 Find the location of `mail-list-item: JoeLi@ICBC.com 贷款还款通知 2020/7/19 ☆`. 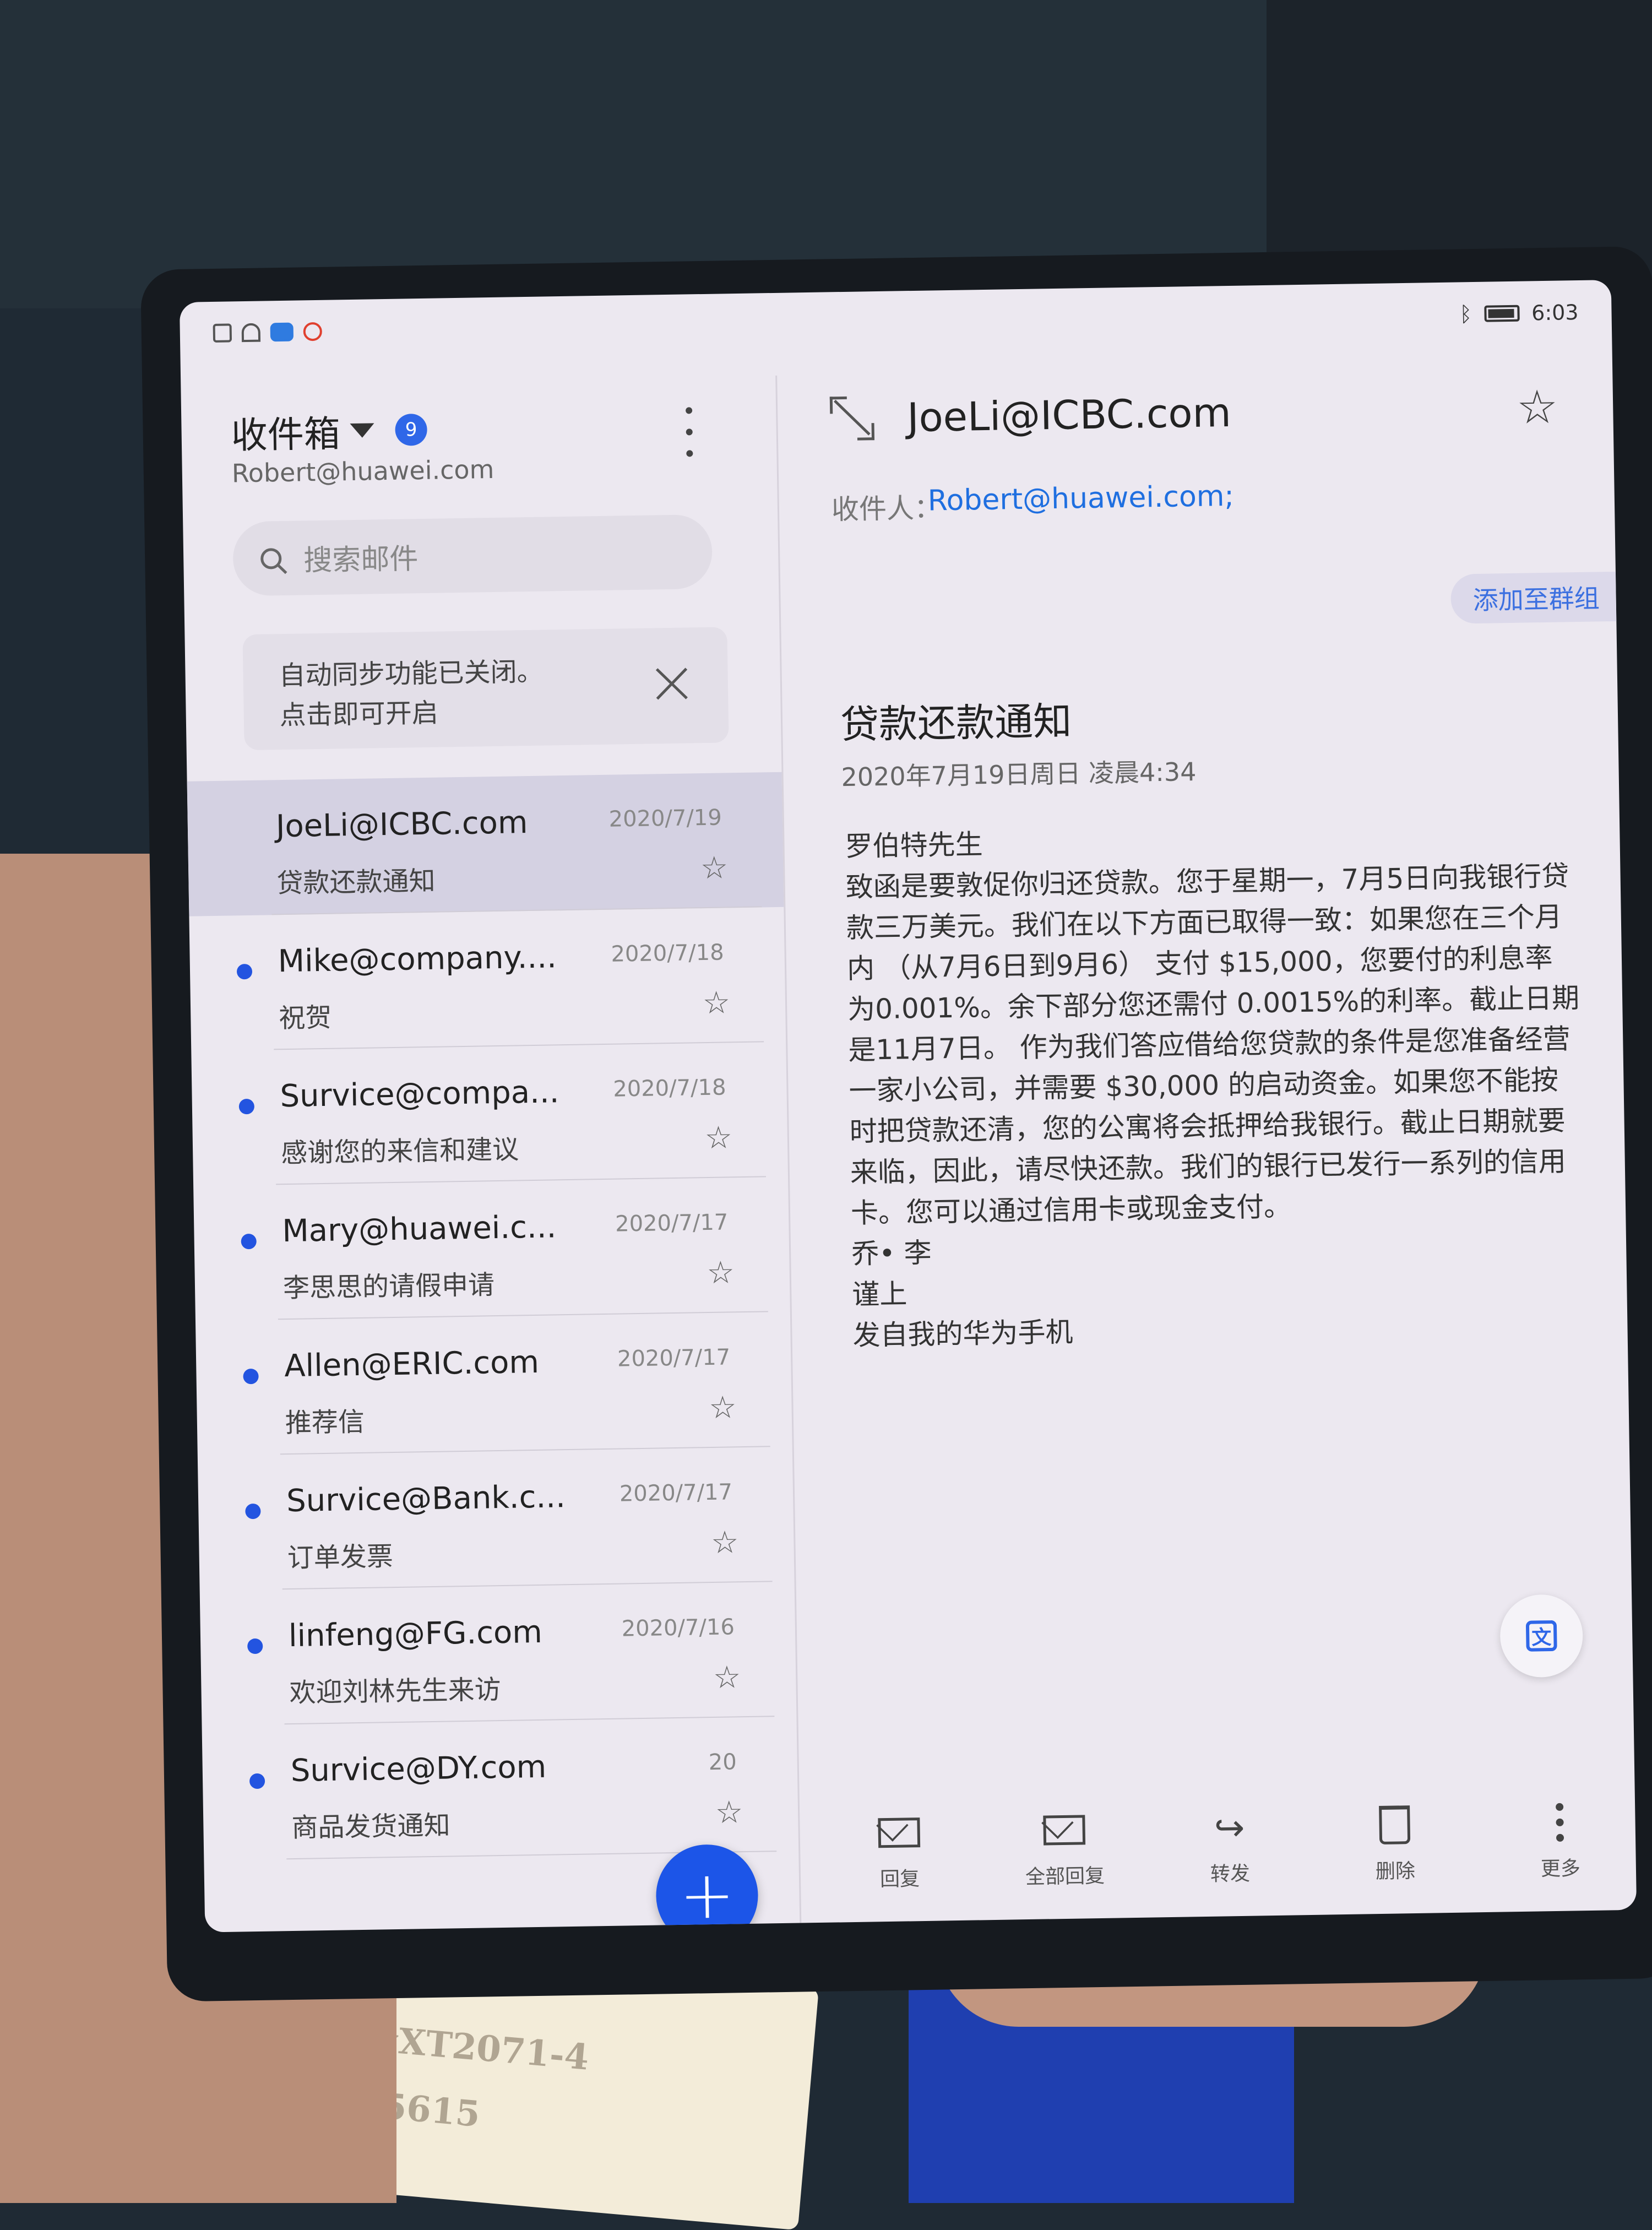

mail-list-item: JoeLi@ICBC.com 贷款还款通知 2020/7/19 ☆ is located at coordinates (485, 844).